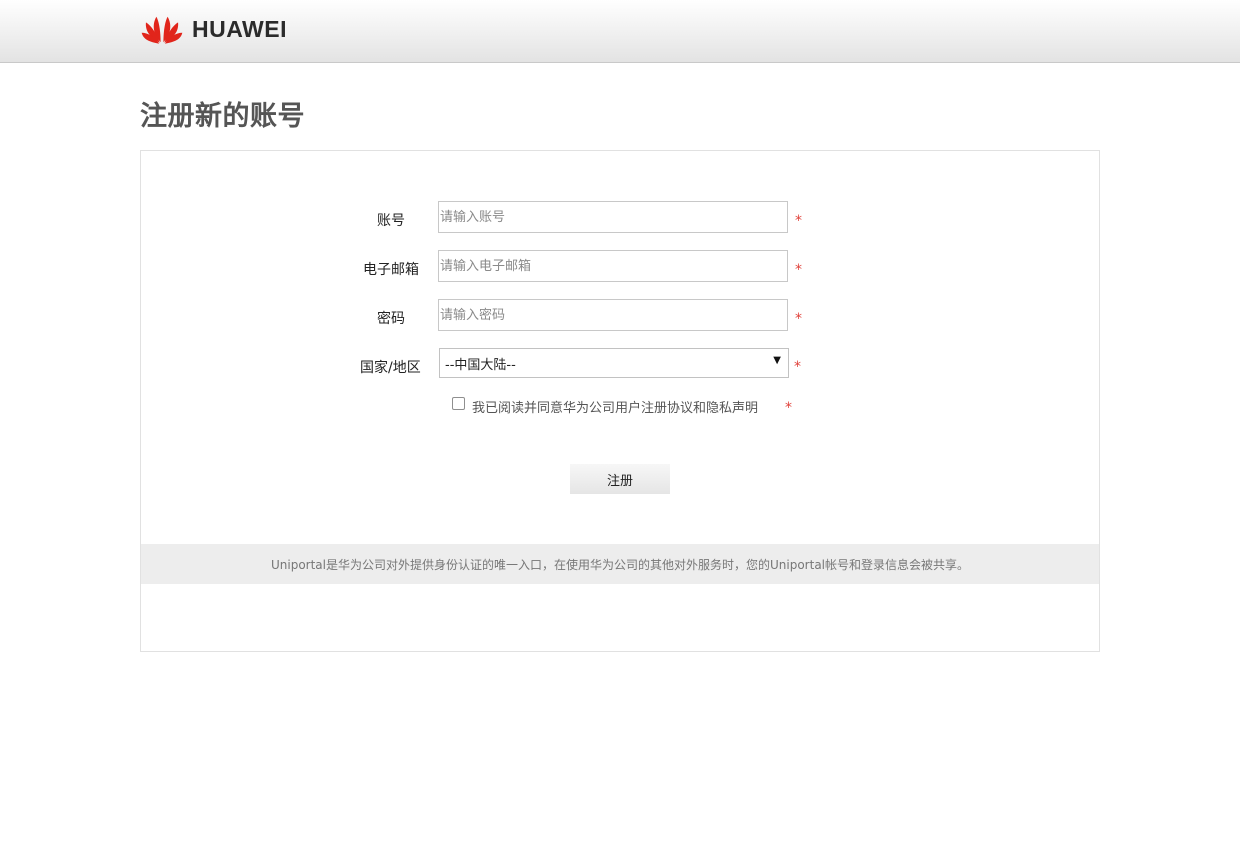 The image size is (1240, 866). What do you see at coordinates (480, 365) in the screenshot?
I see `country-selected-value: --中国大陆--` at bounding box center [480, 365].